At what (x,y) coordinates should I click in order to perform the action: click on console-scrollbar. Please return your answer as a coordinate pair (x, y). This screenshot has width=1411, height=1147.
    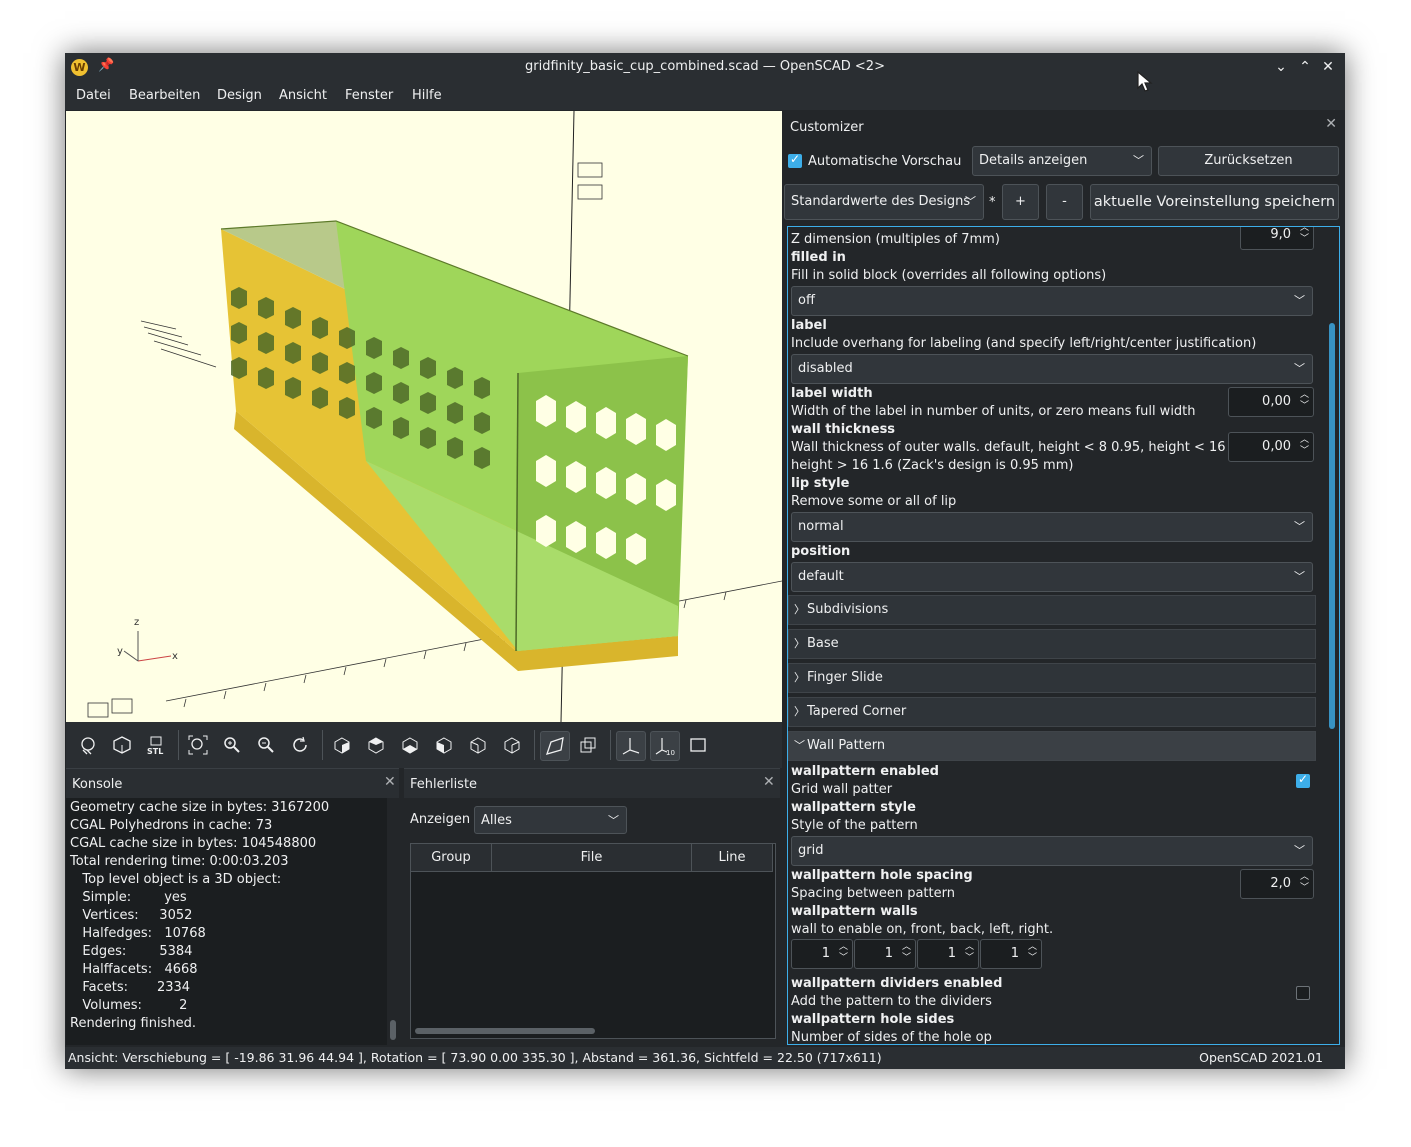
    Looking at the image, I should click on (393, 921).